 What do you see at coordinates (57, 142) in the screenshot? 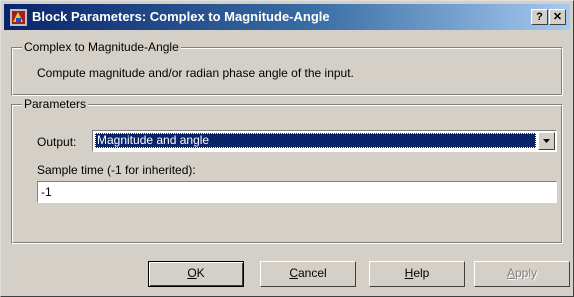
I see `output-label: Output:` at bounding box center [57, 142].